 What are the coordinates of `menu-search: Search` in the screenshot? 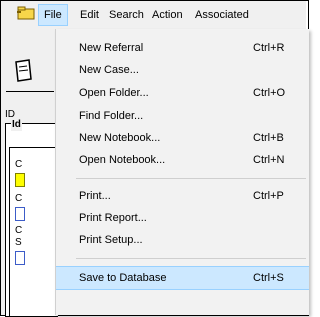 It's located at (126, 15).